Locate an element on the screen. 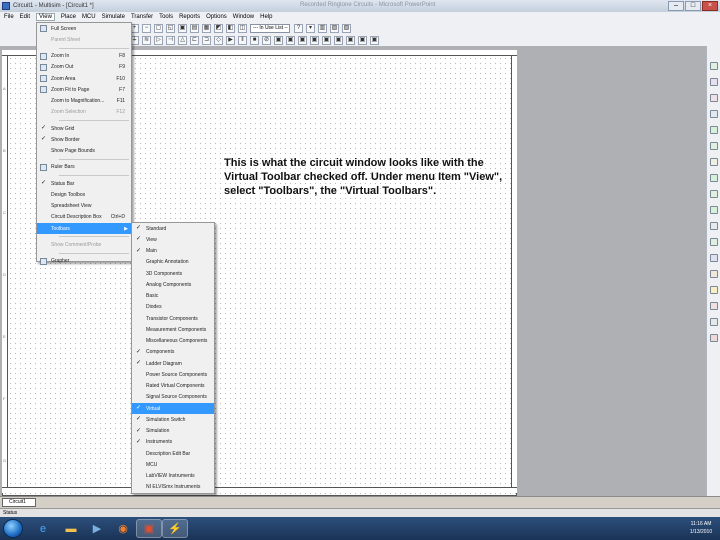 This screenshot has width=720, height=540. zoom-out-icon: − is located at coordinates (146, 28).